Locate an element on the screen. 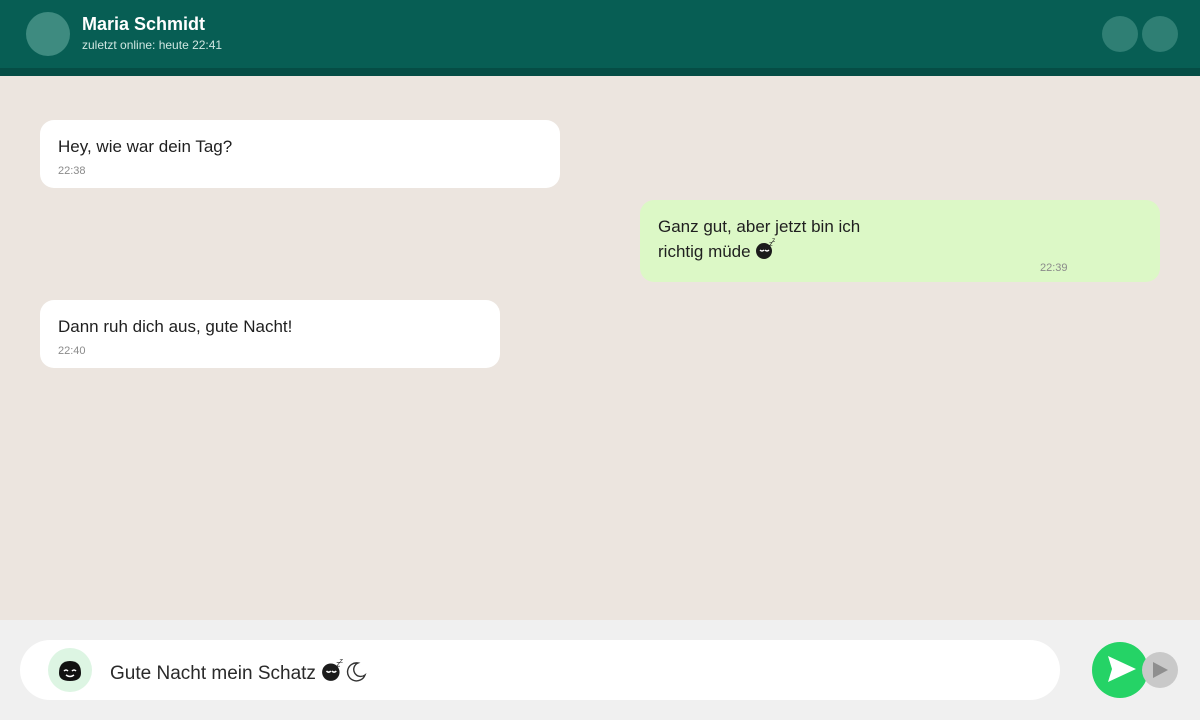 Image resolution: width=1200 pixels, height=720 pixels. message-time: 22:38 is located at coordinates (72, 171).